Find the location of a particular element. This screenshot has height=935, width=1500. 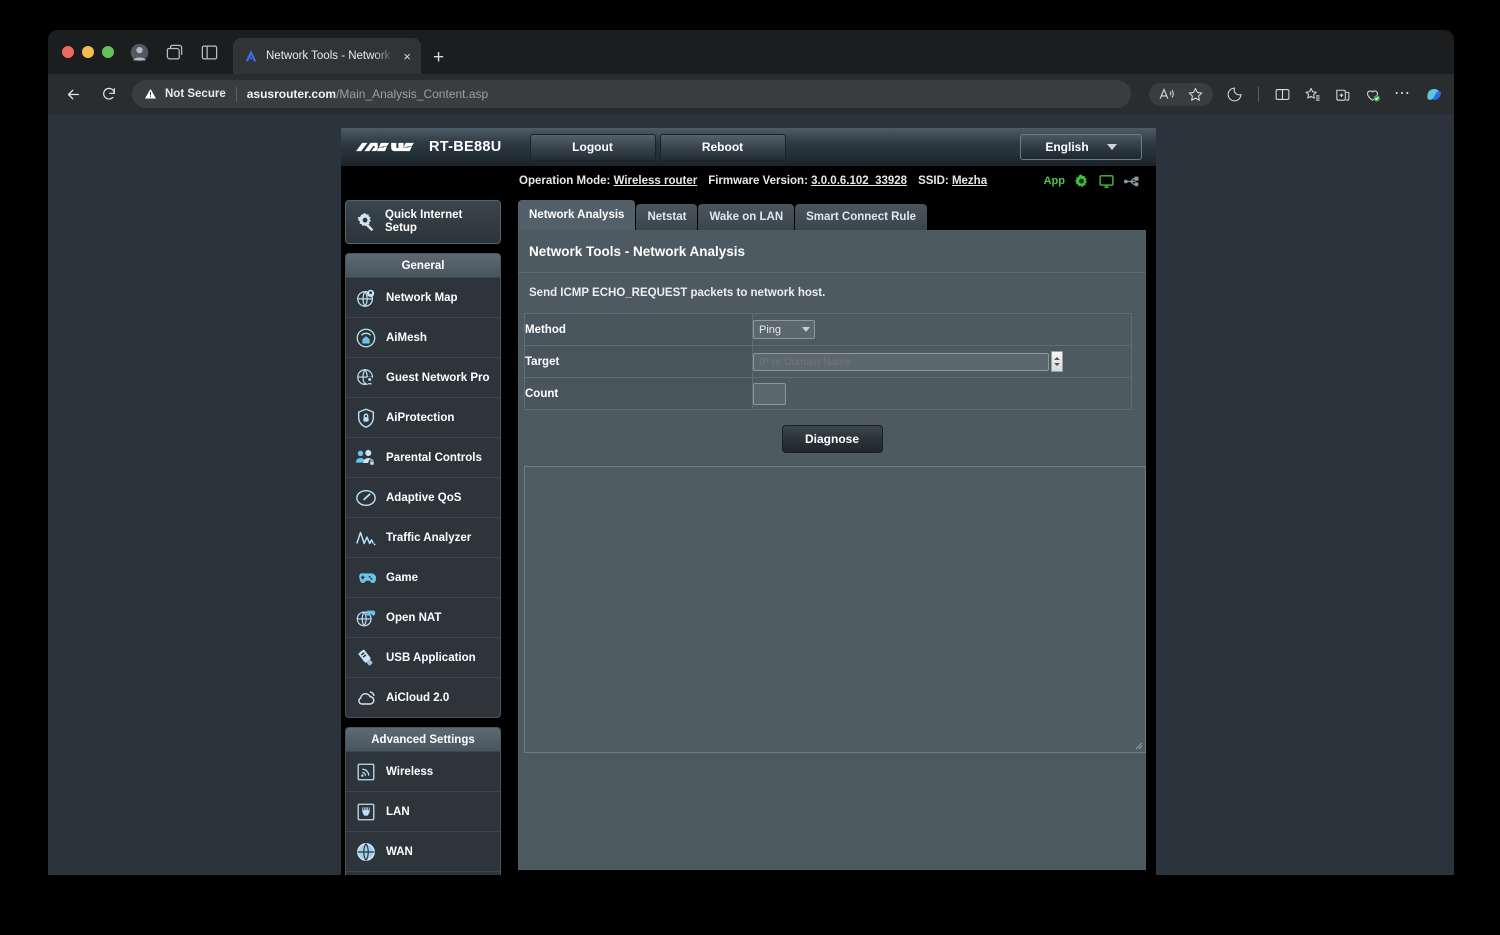

sidebar-item-label: Adaptive QoS is located at coordinates (424, 497).